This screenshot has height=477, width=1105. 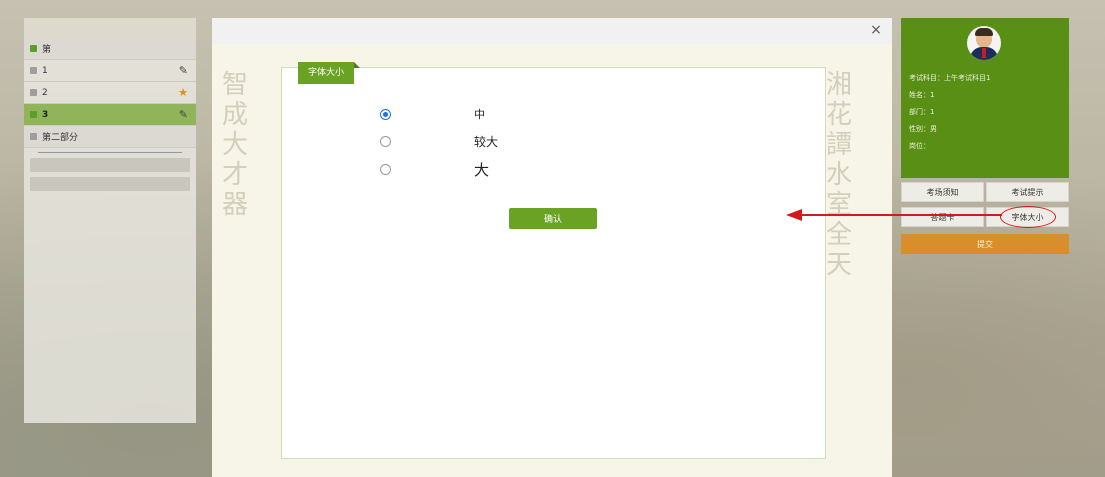 What do you see at coordinates (183, 92) in the screenshot?
I see `star-icon: ★` at bounding box center [183, 92].